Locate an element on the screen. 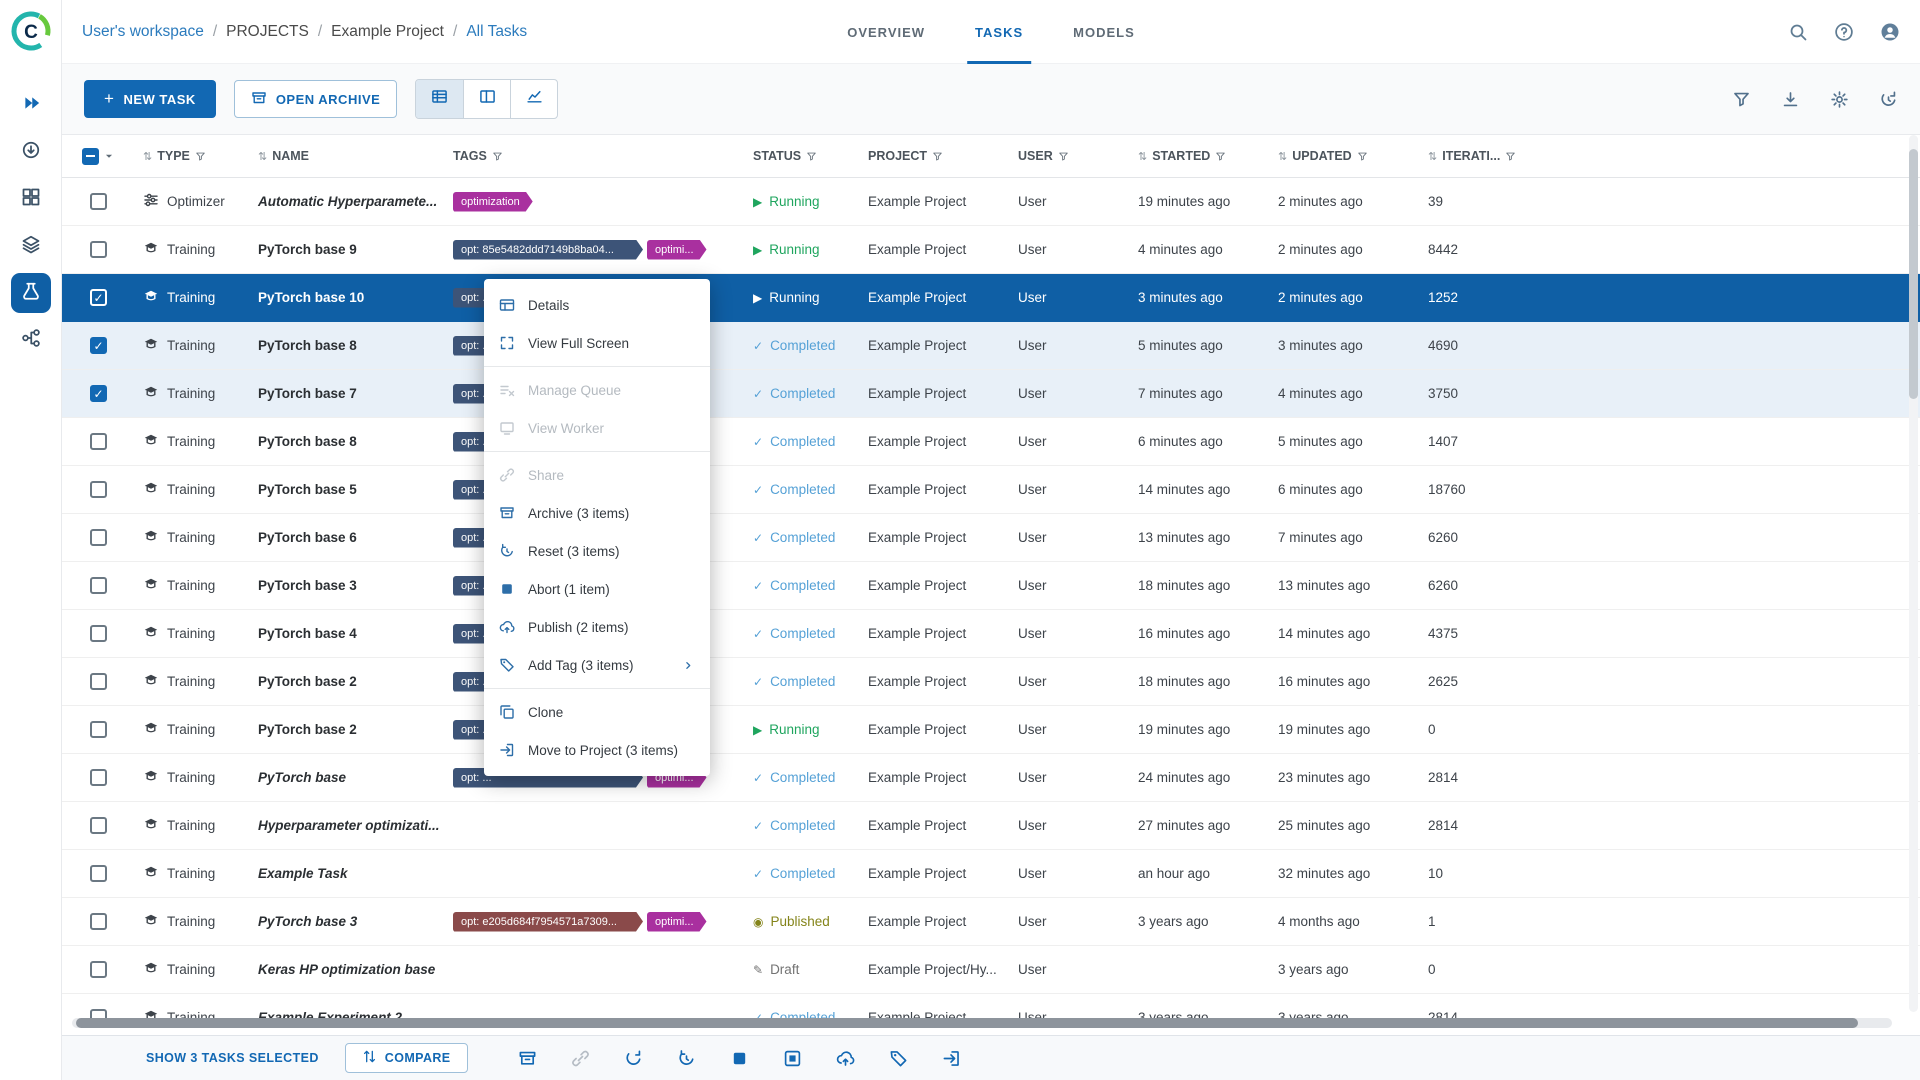 The width and height of the screenshot is (1920, 1080). task-name-cell: PyTorch base 9 is located at coordinates (347, 249).